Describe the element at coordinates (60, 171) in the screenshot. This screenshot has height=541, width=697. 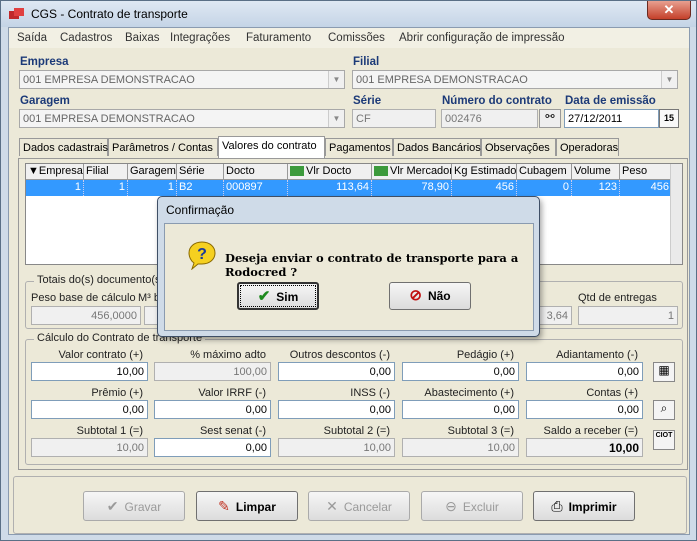
I see `col-empresa-label: Empresa` at that location.